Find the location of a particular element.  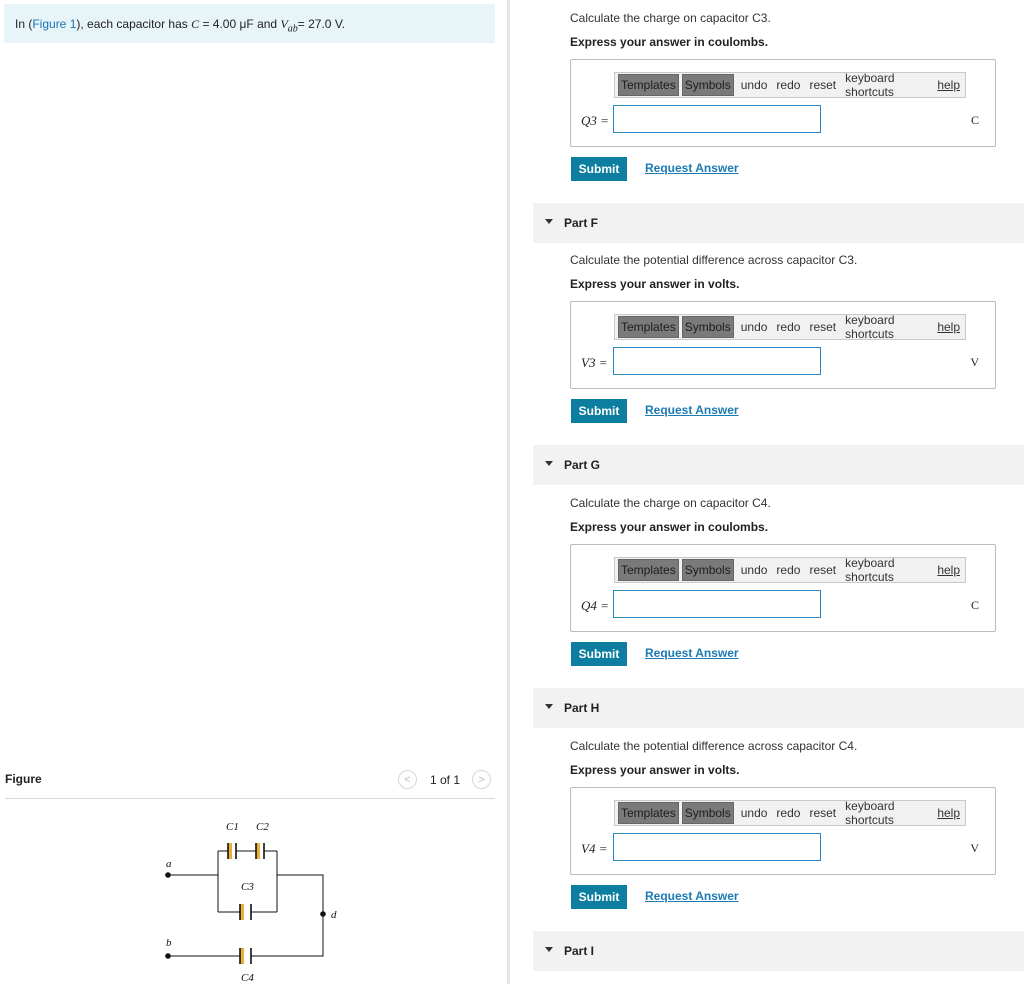

part-e-prompt: Calculate the charge on capacitor C3. is located at coordinates (670, 18).